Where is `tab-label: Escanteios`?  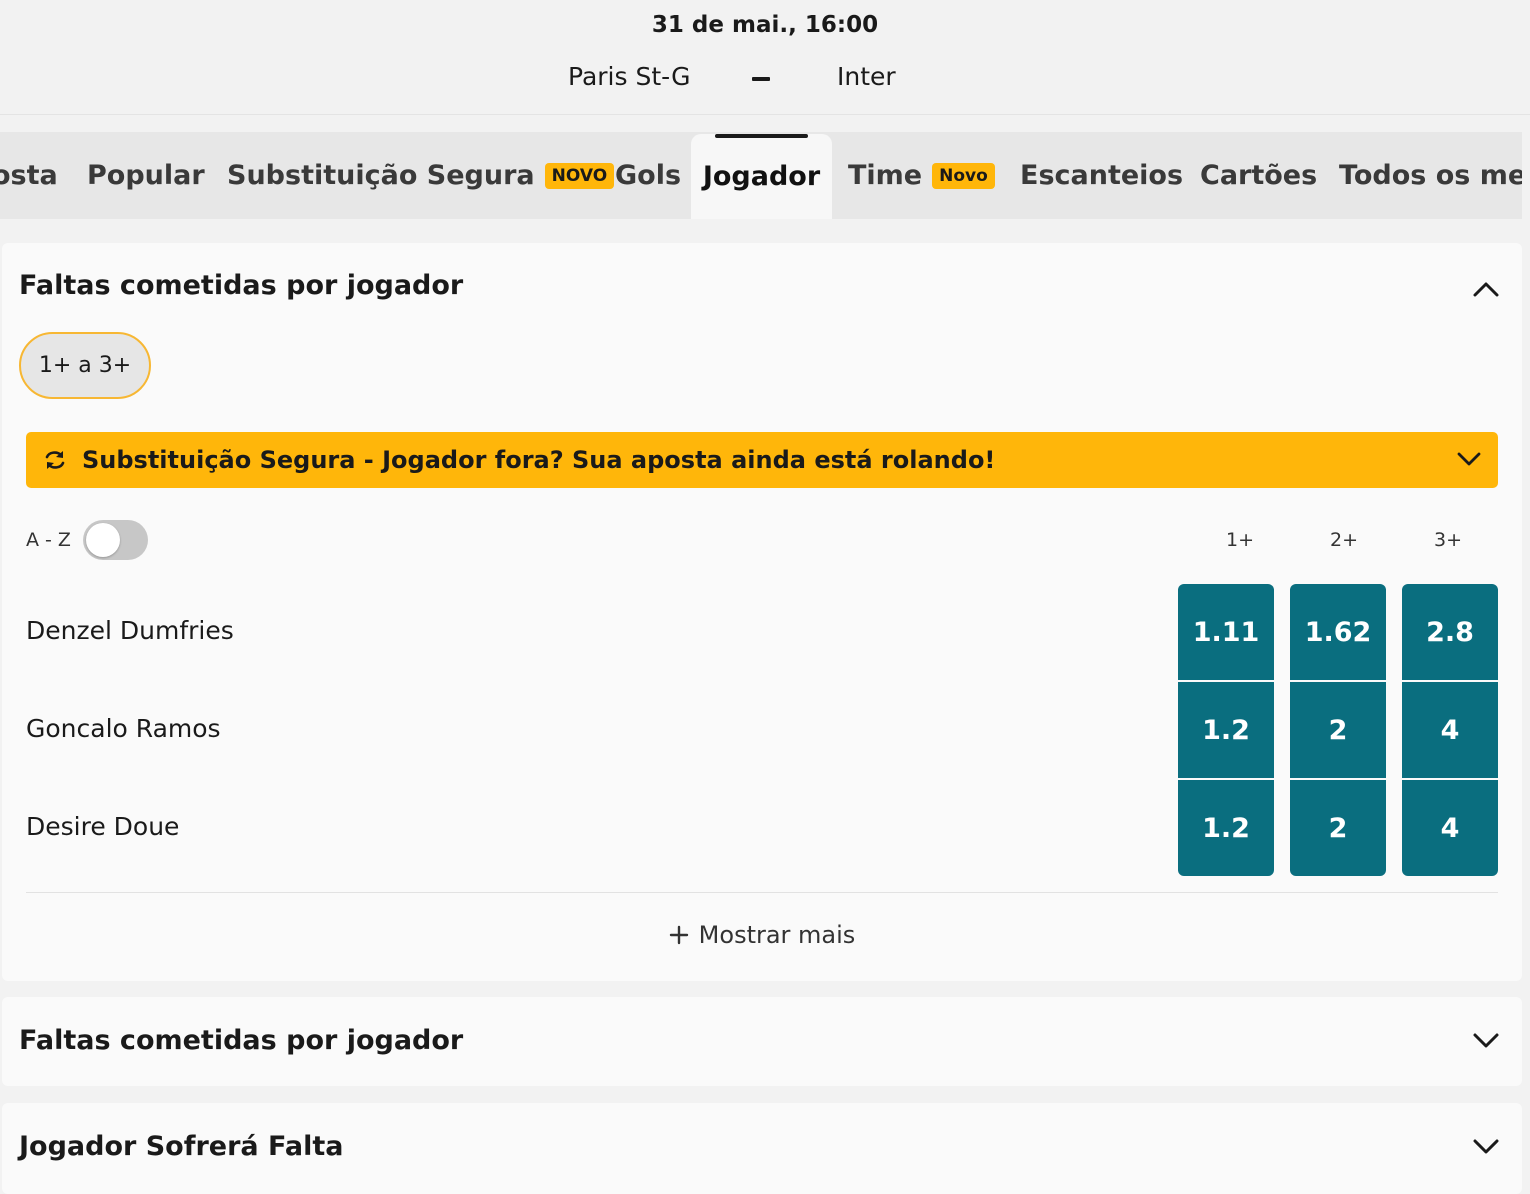
tab-label: Escanteios is located at coordinates (1102, 175).